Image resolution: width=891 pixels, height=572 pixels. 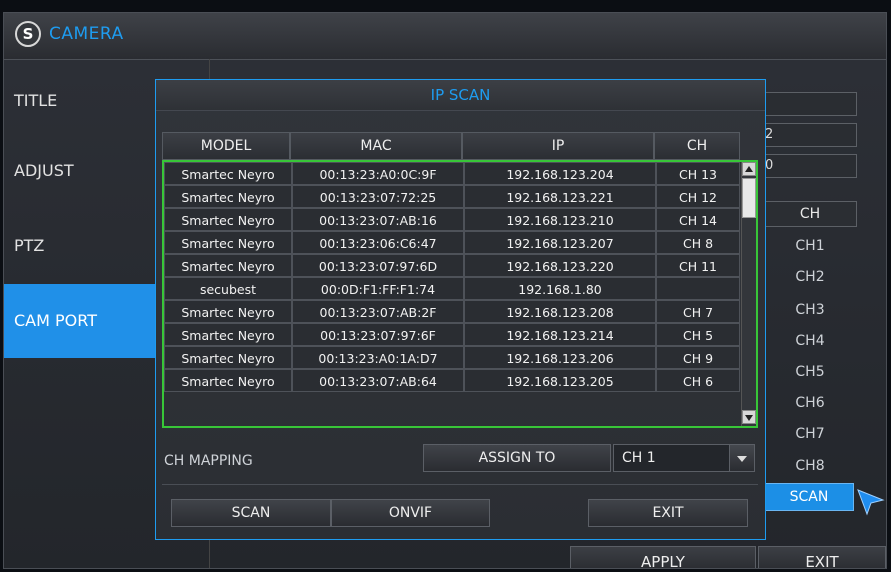 What do you see at coordinates (810, 403) in the screenshot?
I see `bg-channel-item: CH6` at bounding box center [810, 403].